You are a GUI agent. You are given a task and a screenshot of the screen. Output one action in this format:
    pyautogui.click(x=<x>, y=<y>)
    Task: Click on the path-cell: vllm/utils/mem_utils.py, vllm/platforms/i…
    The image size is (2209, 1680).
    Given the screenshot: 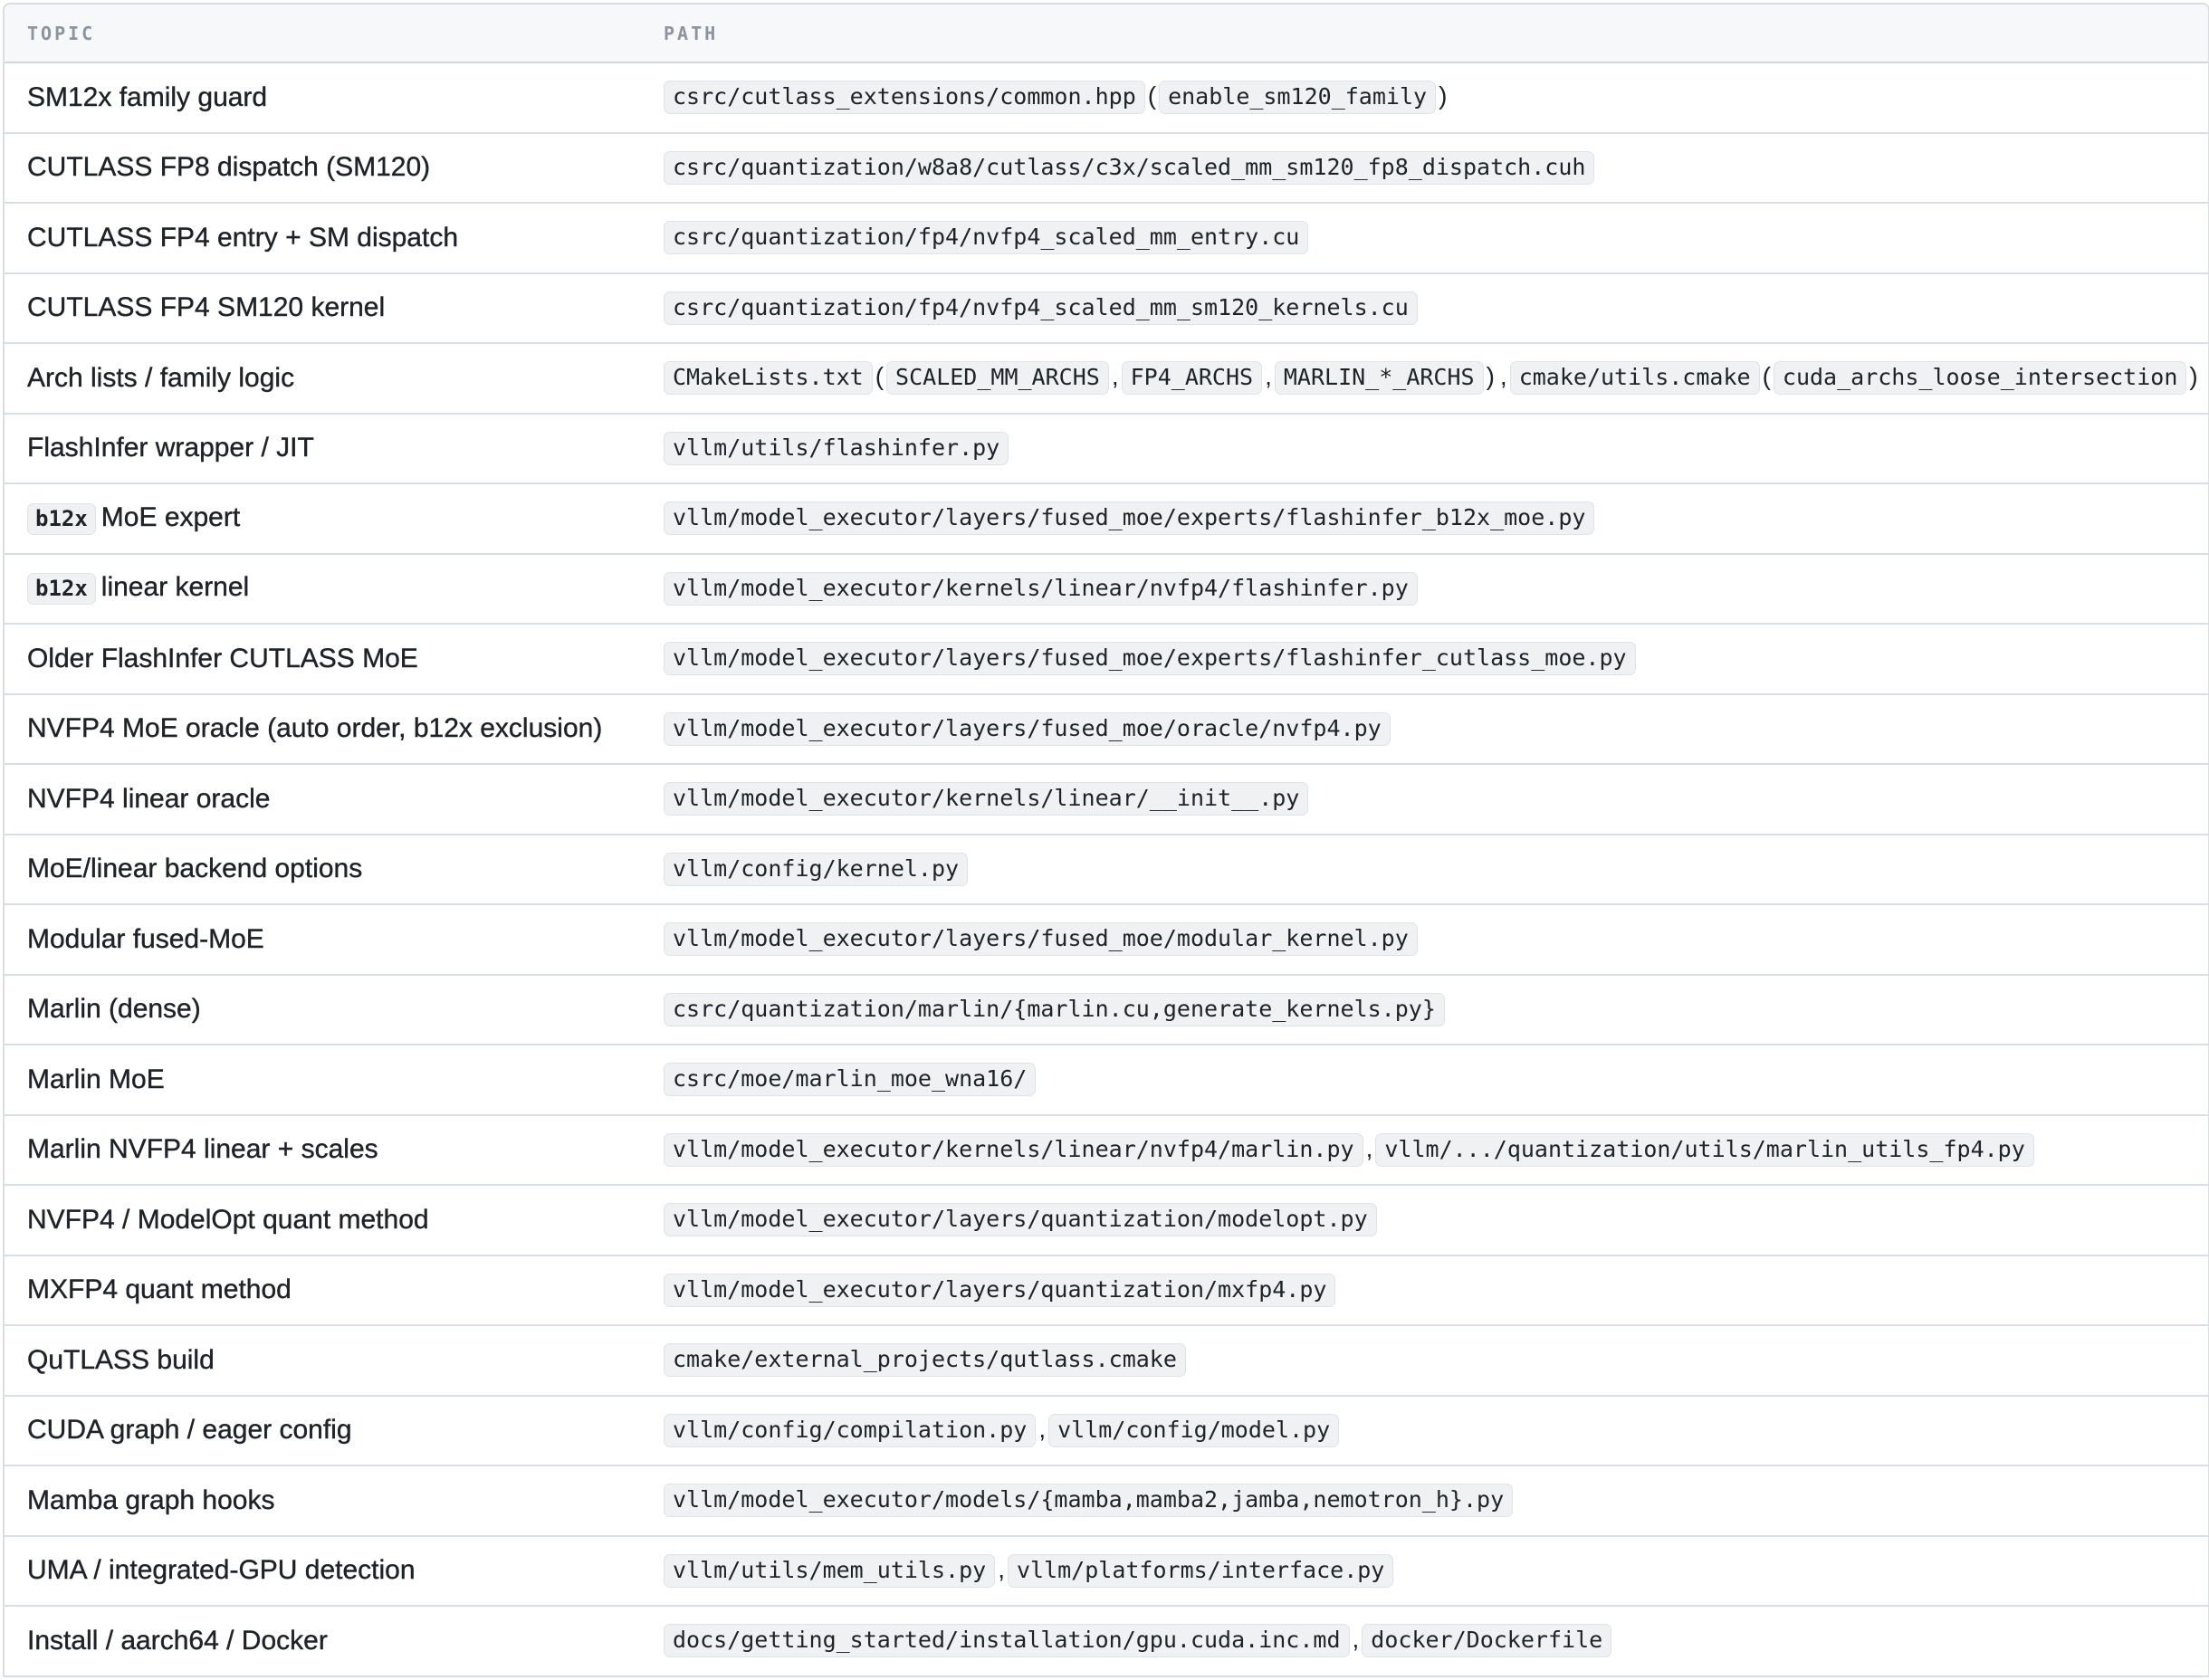 What is the action you would take?
    pyautogui.click(x=1424, y=1571)
    